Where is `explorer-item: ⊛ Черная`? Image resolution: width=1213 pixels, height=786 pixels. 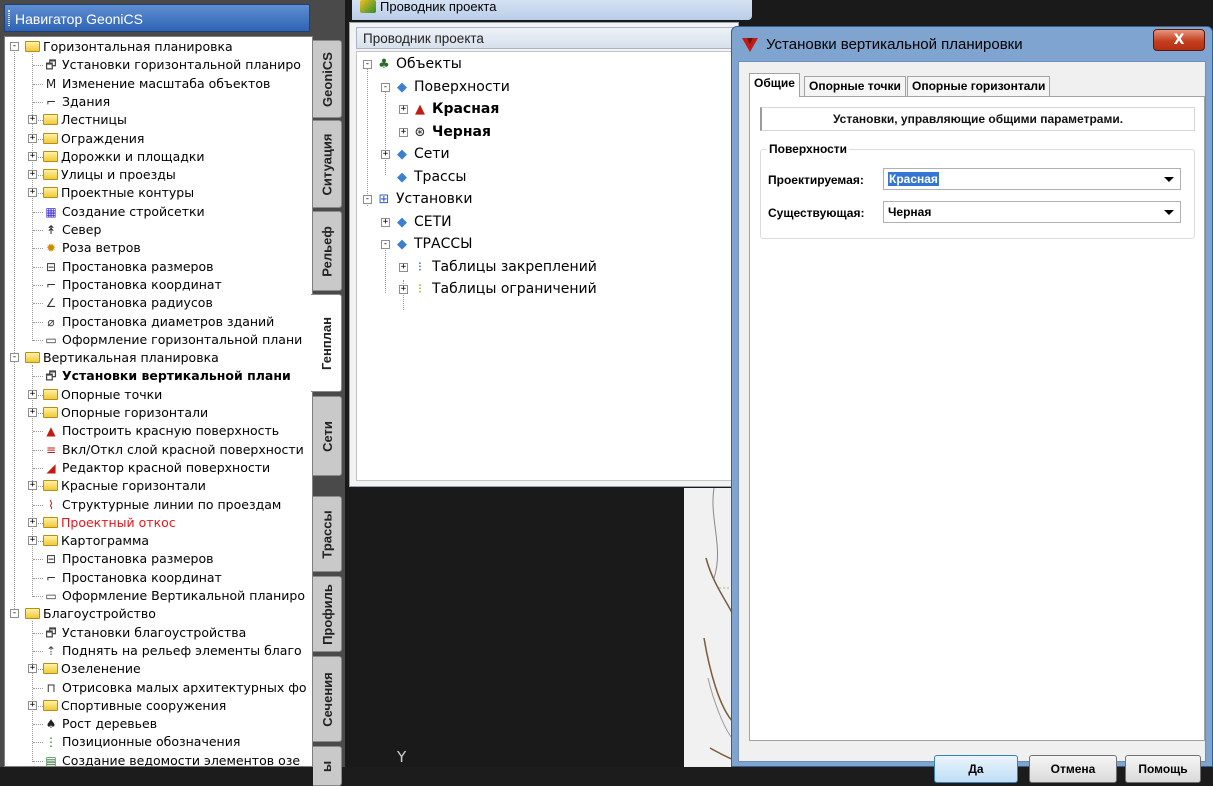 explorer-item: ⊛ Черная is located at coordinates (451, 132).